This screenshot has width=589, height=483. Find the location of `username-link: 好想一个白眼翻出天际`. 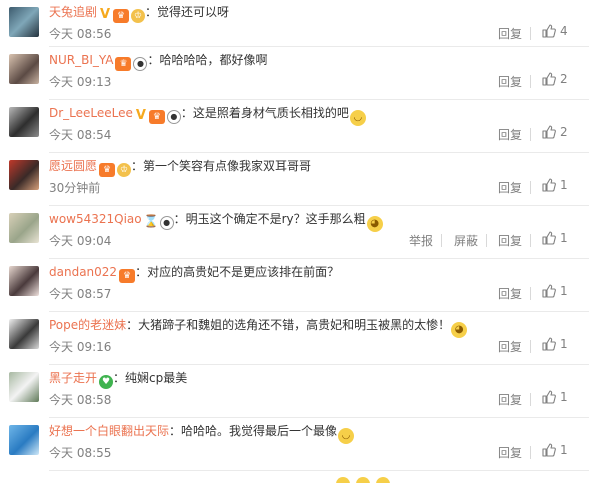

username-link: 好想一个白眼翻出天际 is located at coordinates (109, 431).